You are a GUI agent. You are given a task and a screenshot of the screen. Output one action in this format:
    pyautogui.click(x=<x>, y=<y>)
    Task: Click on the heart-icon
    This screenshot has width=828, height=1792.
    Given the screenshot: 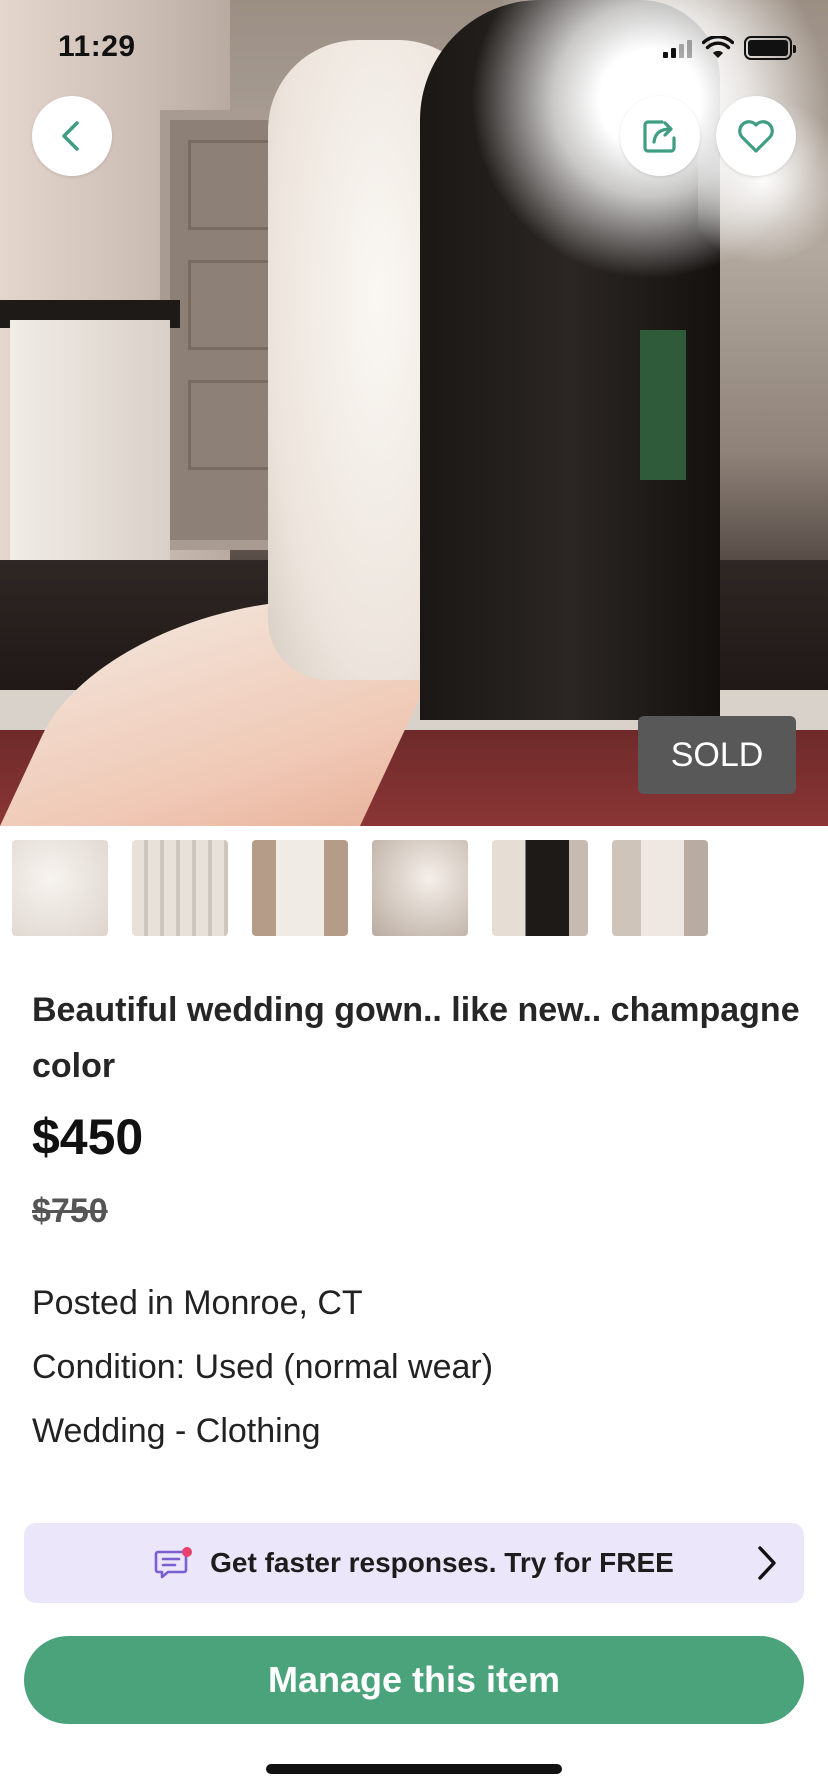 What is the action you would take?
    pyautogui.click(x=756, y=136)
    